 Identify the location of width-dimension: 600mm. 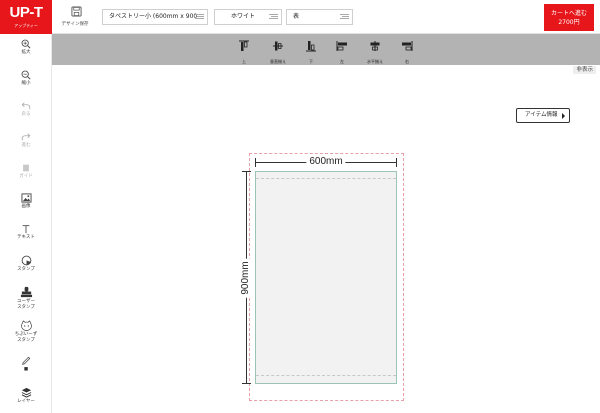
(326, 162).